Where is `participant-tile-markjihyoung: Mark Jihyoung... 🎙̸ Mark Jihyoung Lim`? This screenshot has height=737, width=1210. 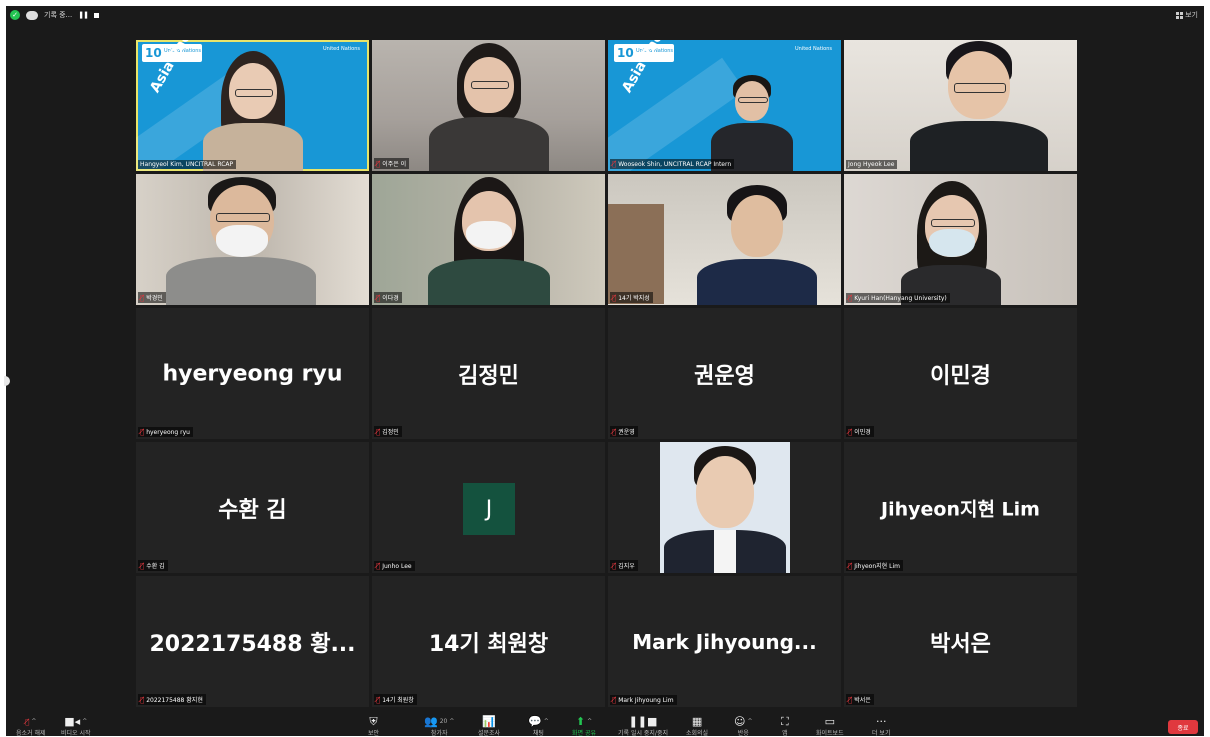 participant-tile-markjihyoung: Mark Jihyoung... 🎙̸ Mark Jihyoung Lim is located at coordinates (724, 641).